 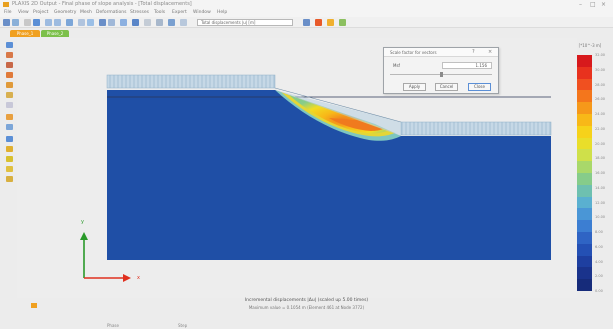 I want to click on dialog-title-bar: Scale factor for vectors ? ×, so click(x=441, y=52).